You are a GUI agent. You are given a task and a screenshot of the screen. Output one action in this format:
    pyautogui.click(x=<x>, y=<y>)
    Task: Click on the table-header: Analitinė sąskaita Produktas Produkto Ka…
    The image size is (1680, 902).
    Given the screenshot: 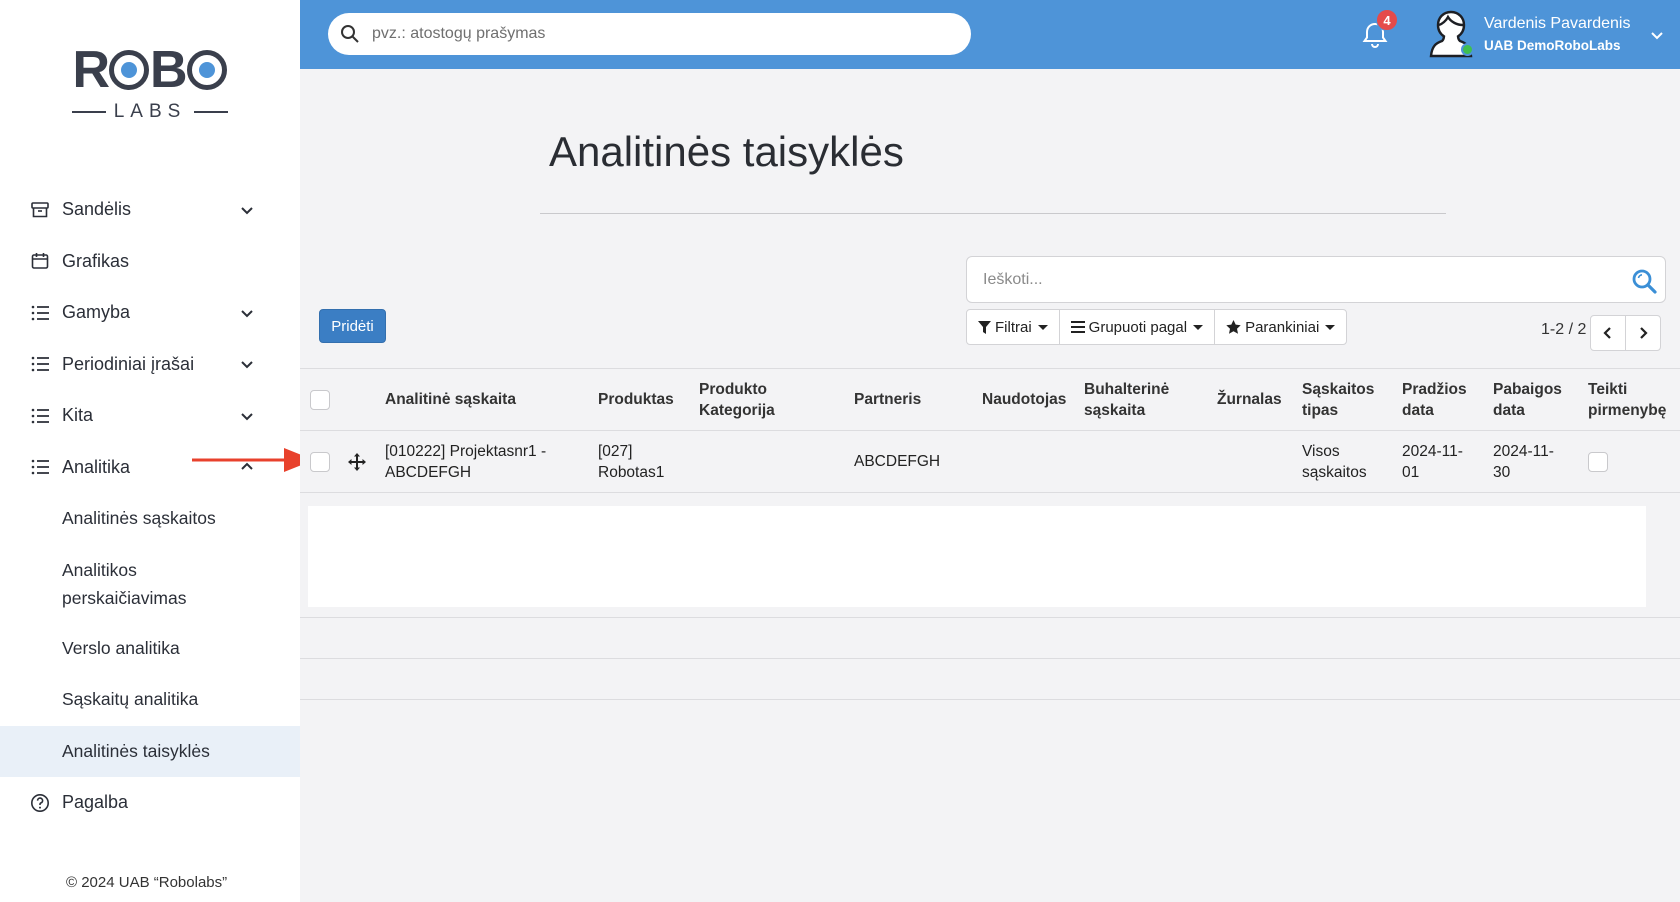 What is the action you would take?
    pyautogui.click(x=990, y=399)
    